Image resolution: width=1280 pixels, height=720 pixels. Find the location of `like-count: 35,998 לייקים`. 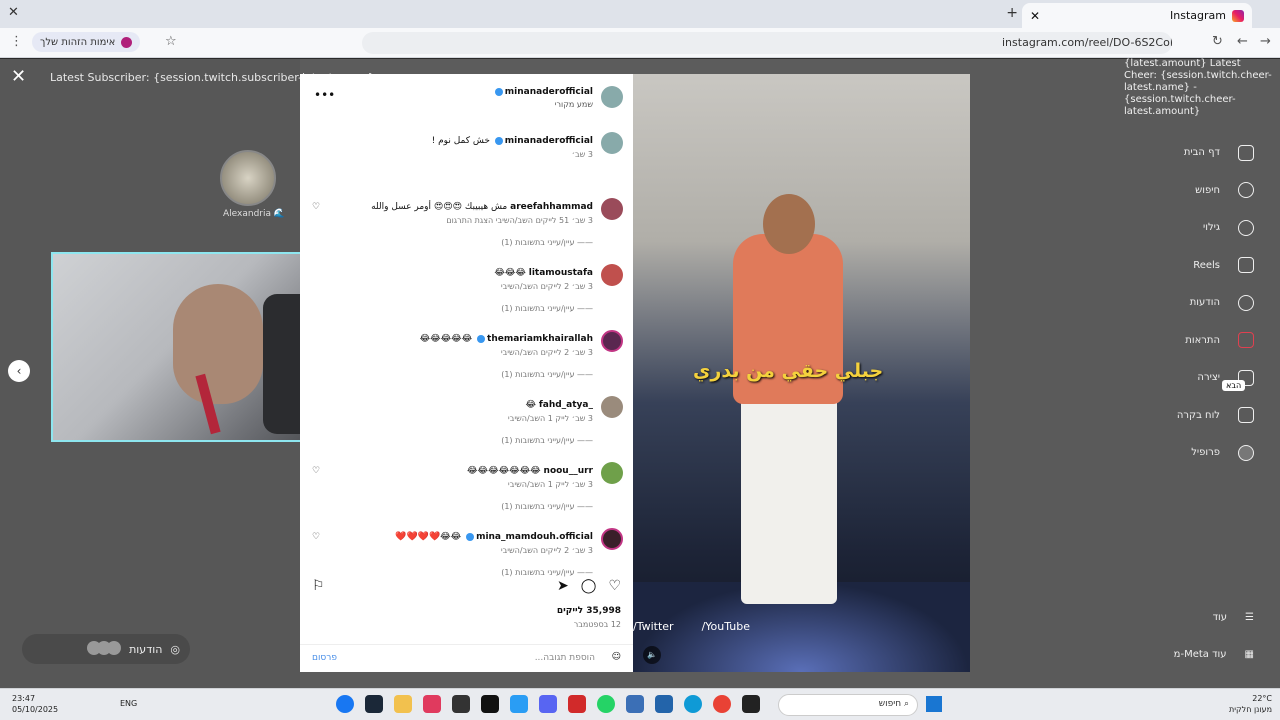

like-count: 35,998 לייקים is located at coordinates (589, 611).